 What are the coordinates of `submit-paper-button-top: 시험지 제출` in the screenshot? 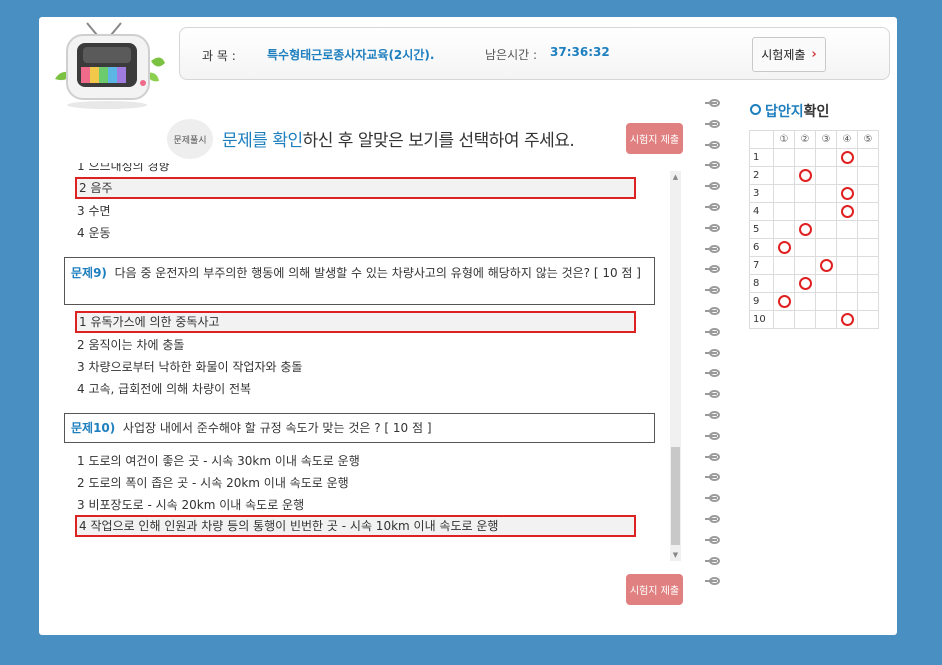 It's located at (654, 138).